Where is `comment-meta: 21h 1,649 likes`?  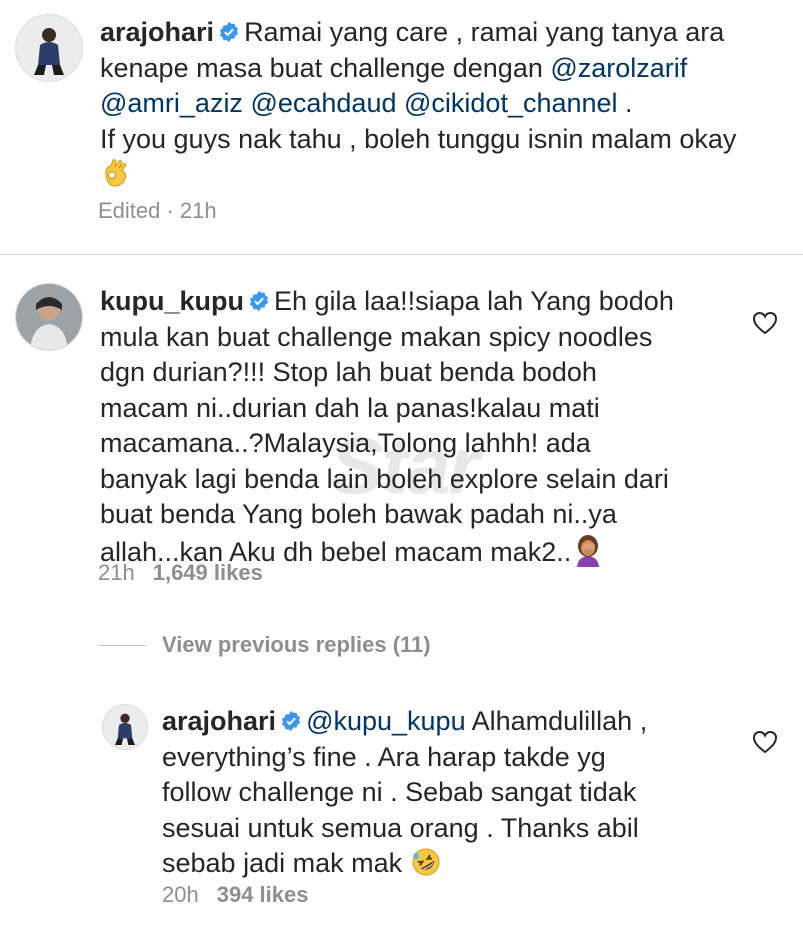 comment-meta: 21h 1,649 likes is located at coordinates (180, 573).